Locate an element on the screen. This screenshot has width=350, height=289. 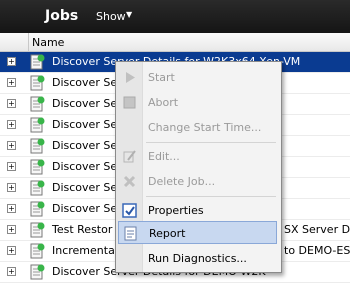
play-icon is located at coordinates (130, 77).